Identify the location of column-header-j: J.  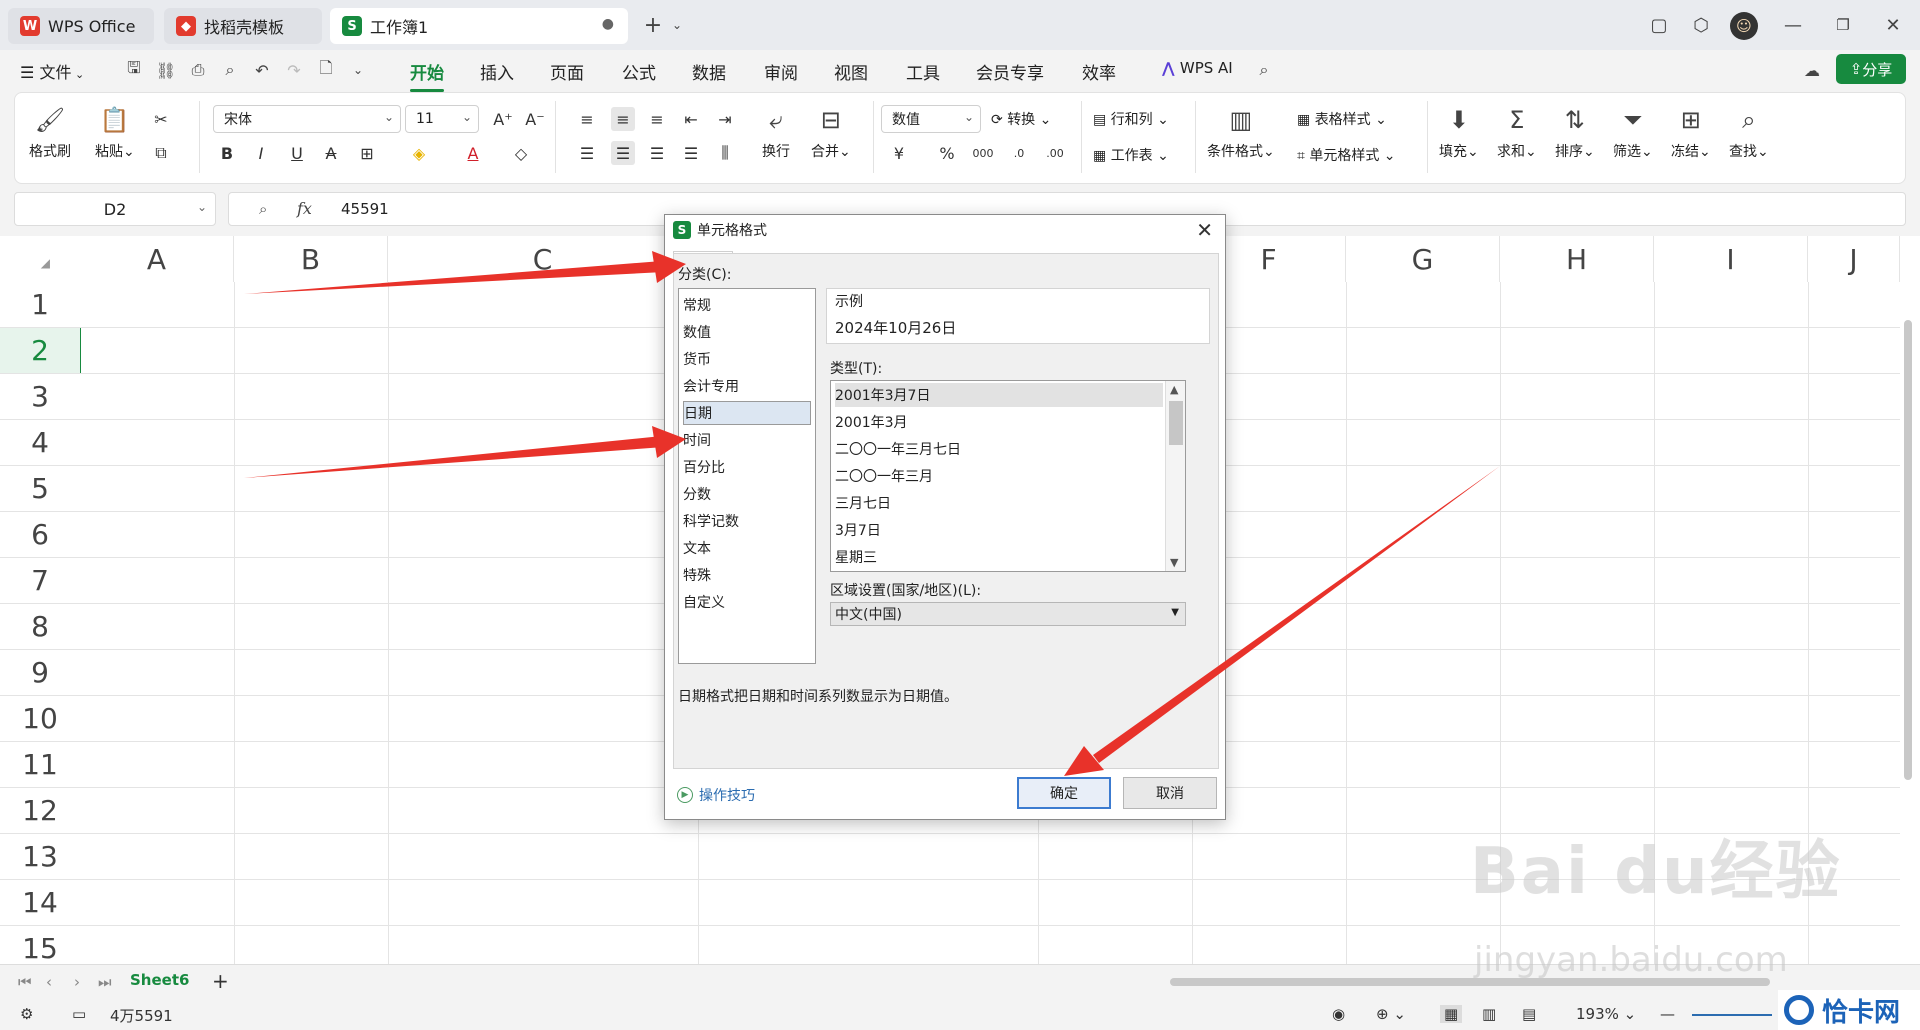
(1854, 259).